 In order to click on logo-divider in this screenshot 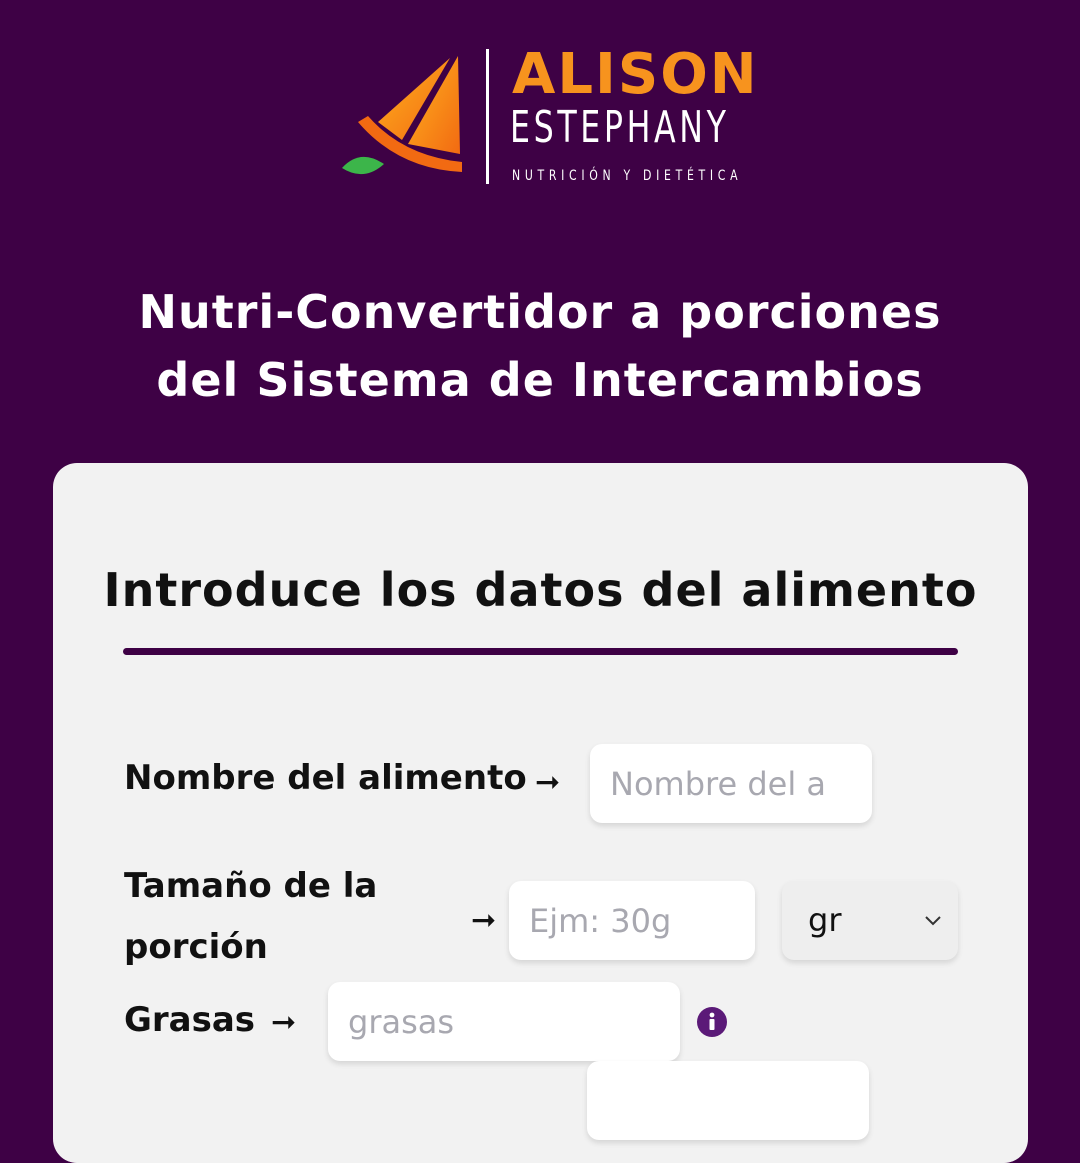, I will do `click(487, 116)`.